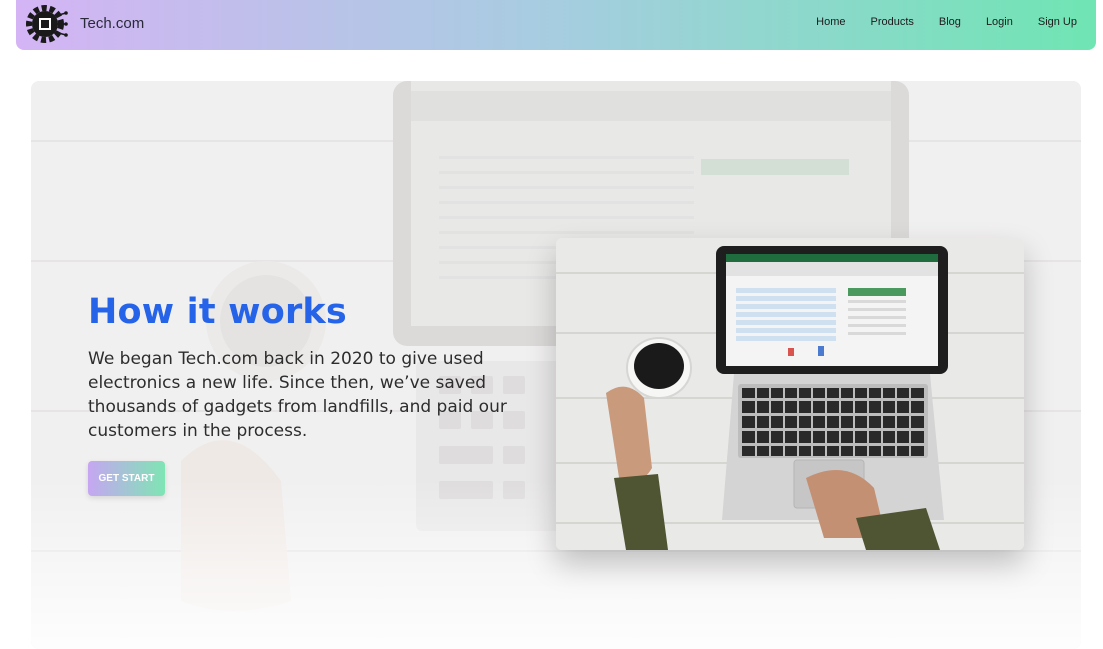  I want to click on brand-name: Tech.com, so click(112, 23).